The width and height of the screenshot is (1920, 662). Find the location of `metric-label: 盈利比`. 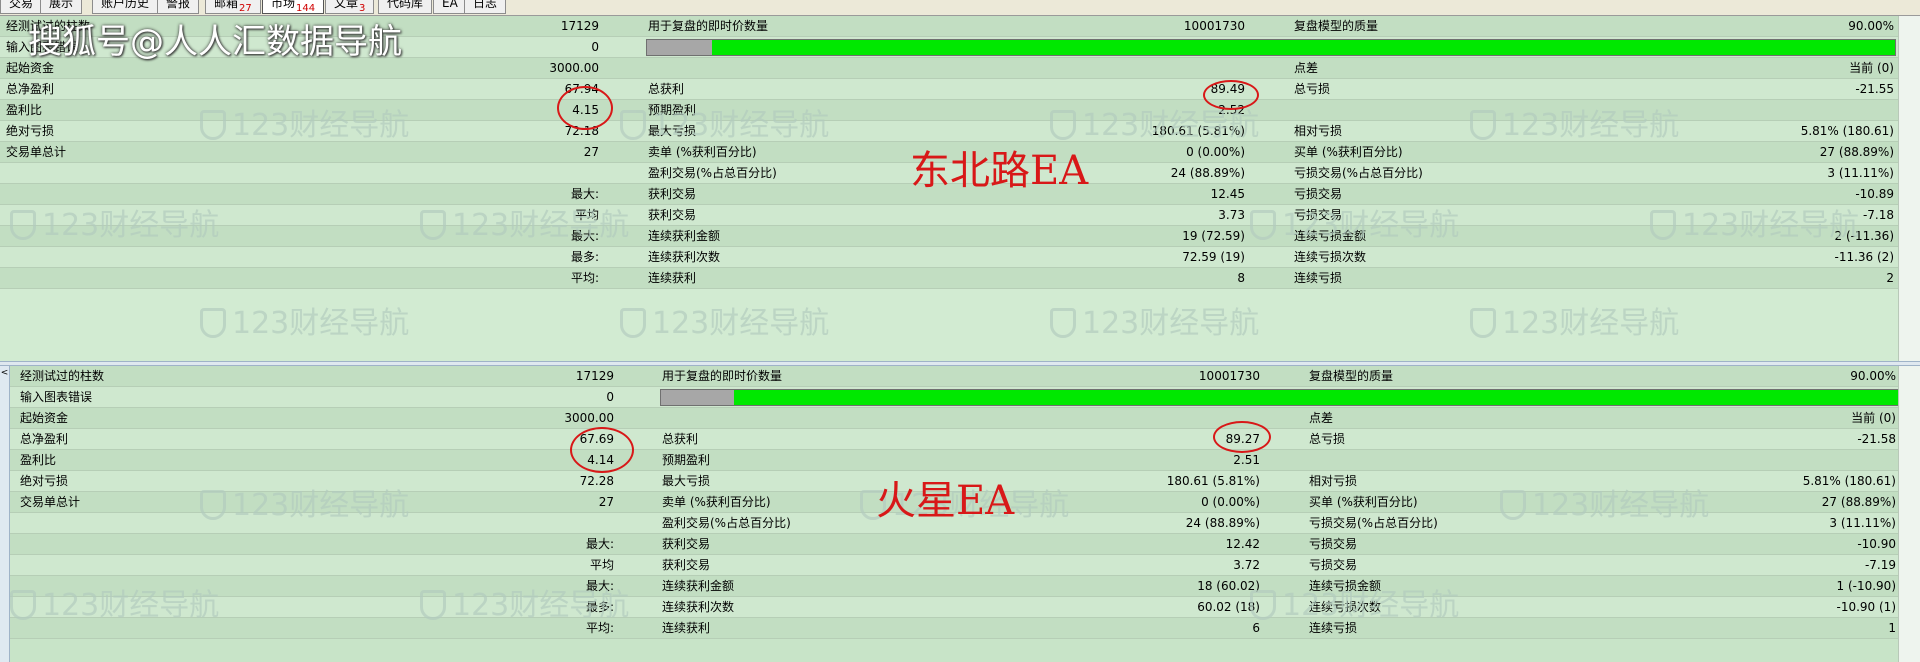

metric-label: 盈利比 is located at coordinates (38, 460).